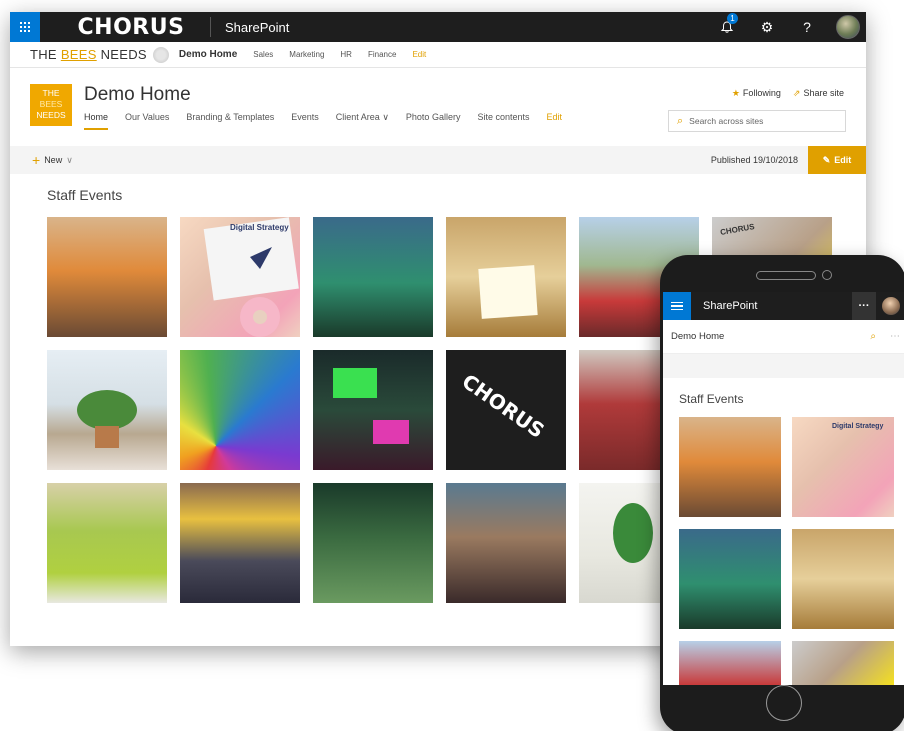 The image size is (904, 731). Describe the element at coordinates (25, 27) in the screenshot. I see `app-launcher-icon` at that location.